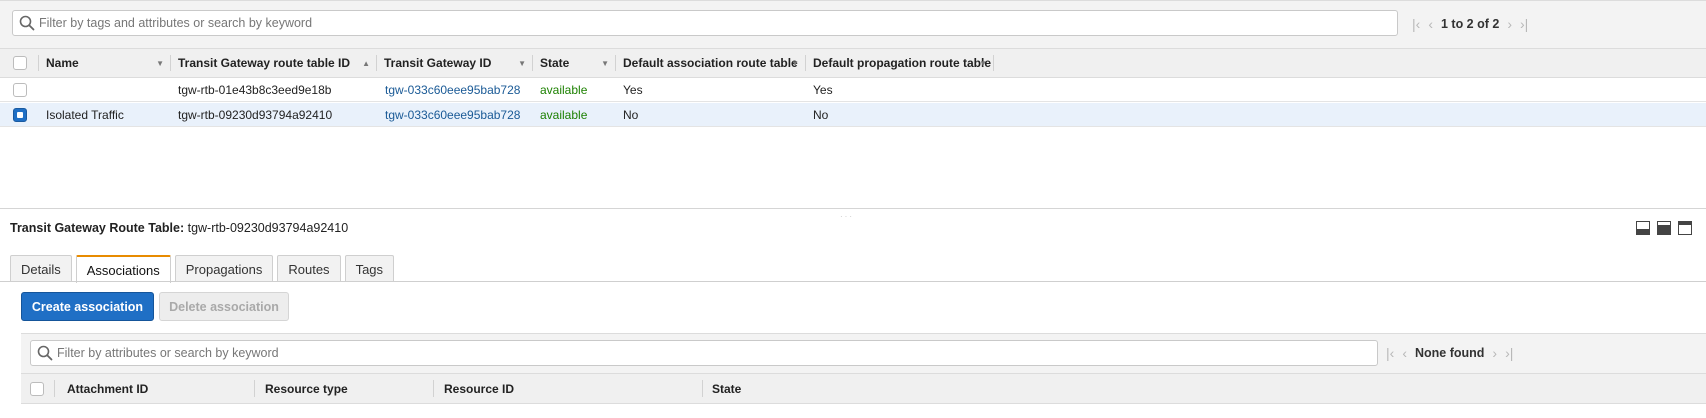 This screenshot has width=1706, height=418. Describe the element at coordinates (224, 306) in the screenshot. I see `delete-association-button: Delete association` at that location.